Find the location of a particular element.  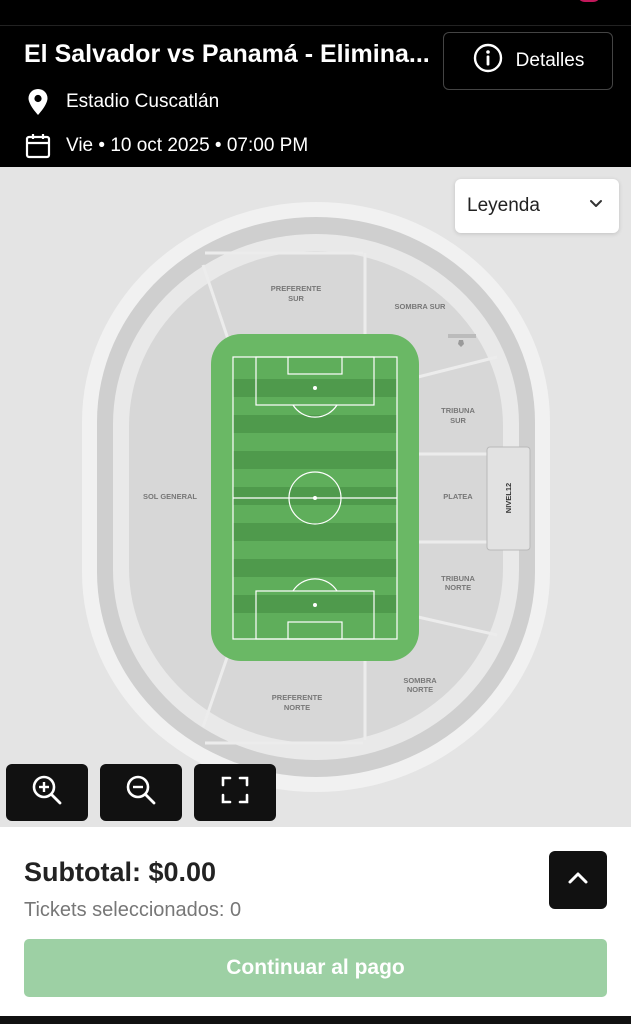

section-sol-general is located at coordinates (171, 497).